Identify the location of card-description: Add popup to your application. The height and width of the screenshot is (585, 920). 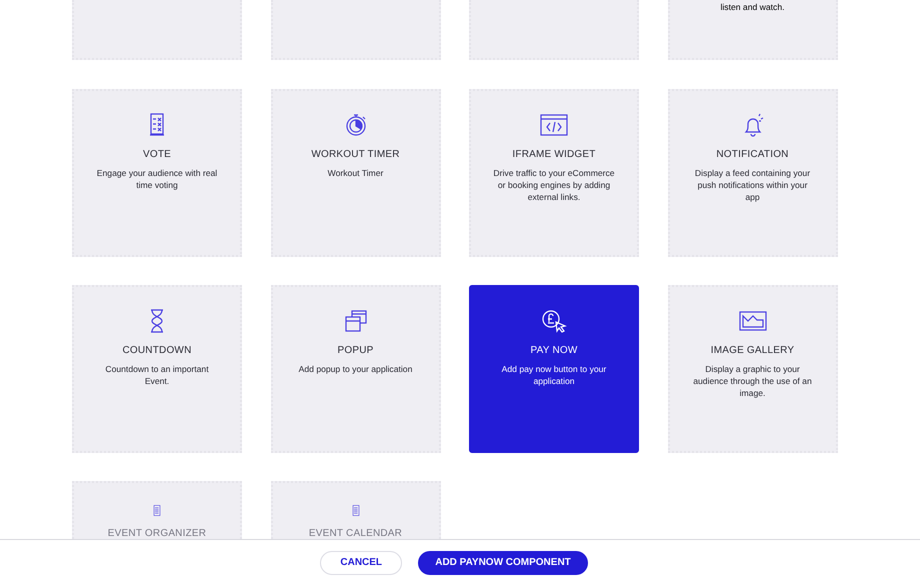
(355, 369).